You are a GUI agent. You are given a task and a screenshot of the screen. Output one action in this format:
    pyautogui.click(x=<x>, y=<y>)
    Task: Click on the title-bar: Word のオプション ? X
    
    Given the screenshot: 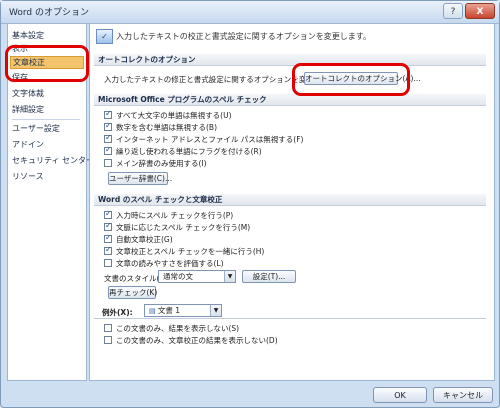 What is the action you would take?
    pyautogui.click(x=250, y=12)
    